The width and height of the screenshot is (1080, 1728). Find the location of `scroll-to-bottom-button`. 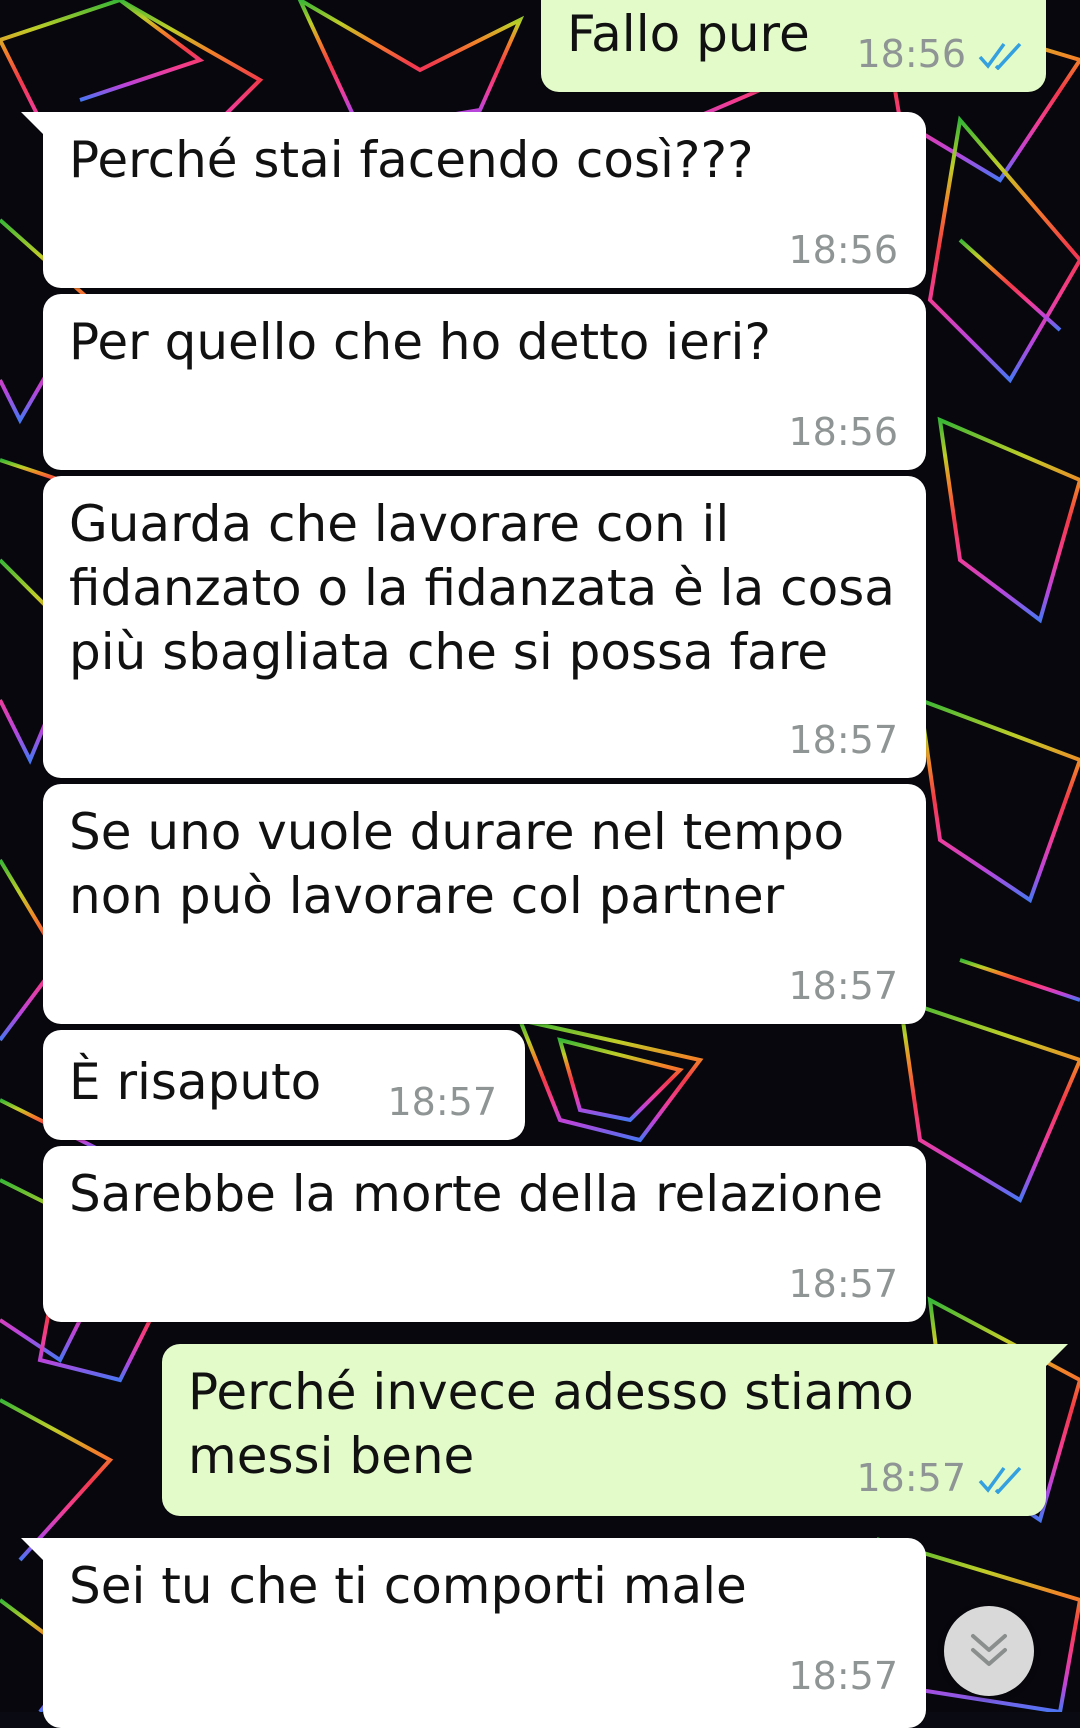

scroll-to-bottom-button is located at coordinates (989, 1651).